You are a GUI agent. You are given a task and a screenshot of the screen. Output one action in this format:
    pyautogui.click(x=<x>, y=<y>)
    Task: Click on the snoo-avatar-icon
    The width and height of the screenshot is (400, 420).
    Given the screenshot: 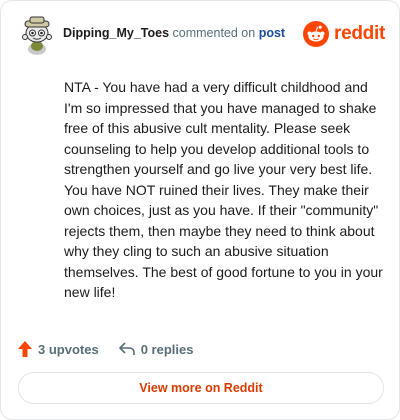 What is the action you would take?
    pyautogui.click(x=37, y=35)
    